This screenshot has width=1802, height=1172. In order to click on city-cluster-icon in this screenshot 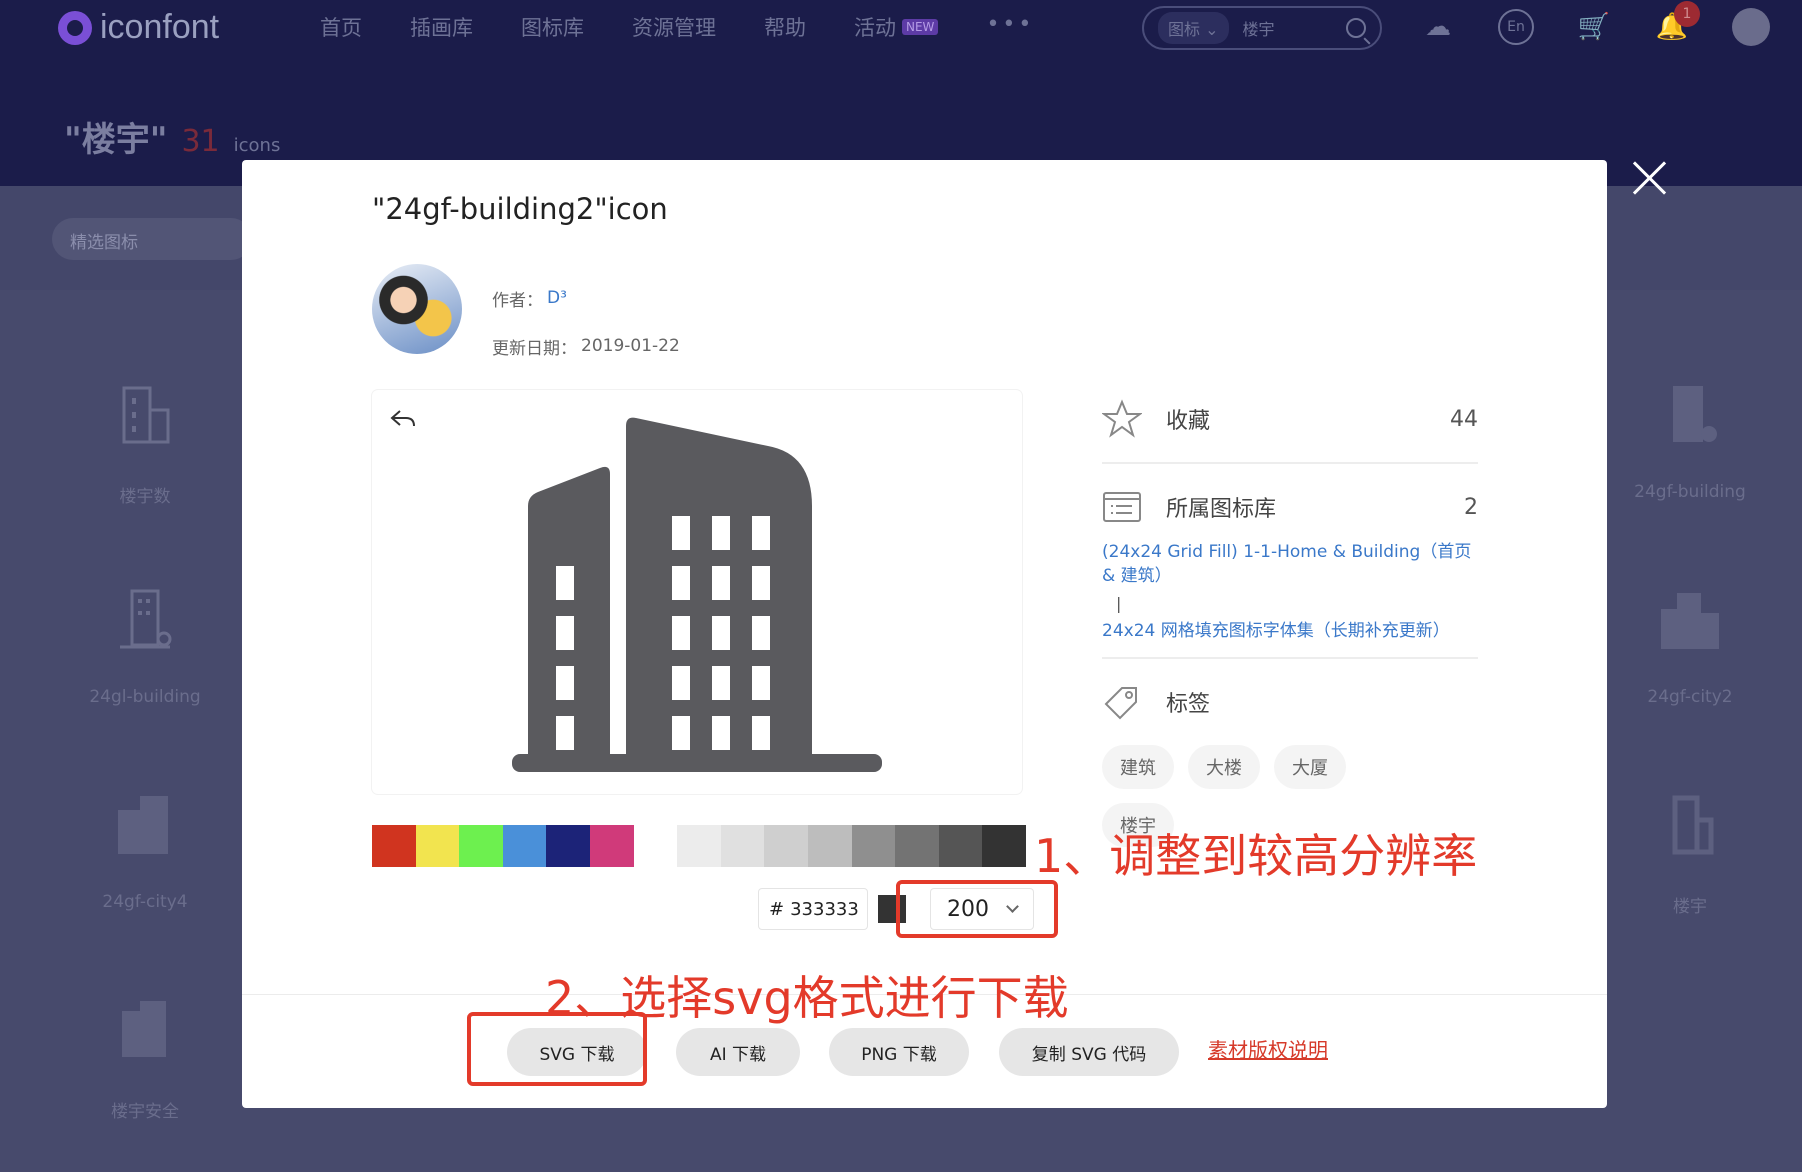, I will do `click(1690, 621)`.